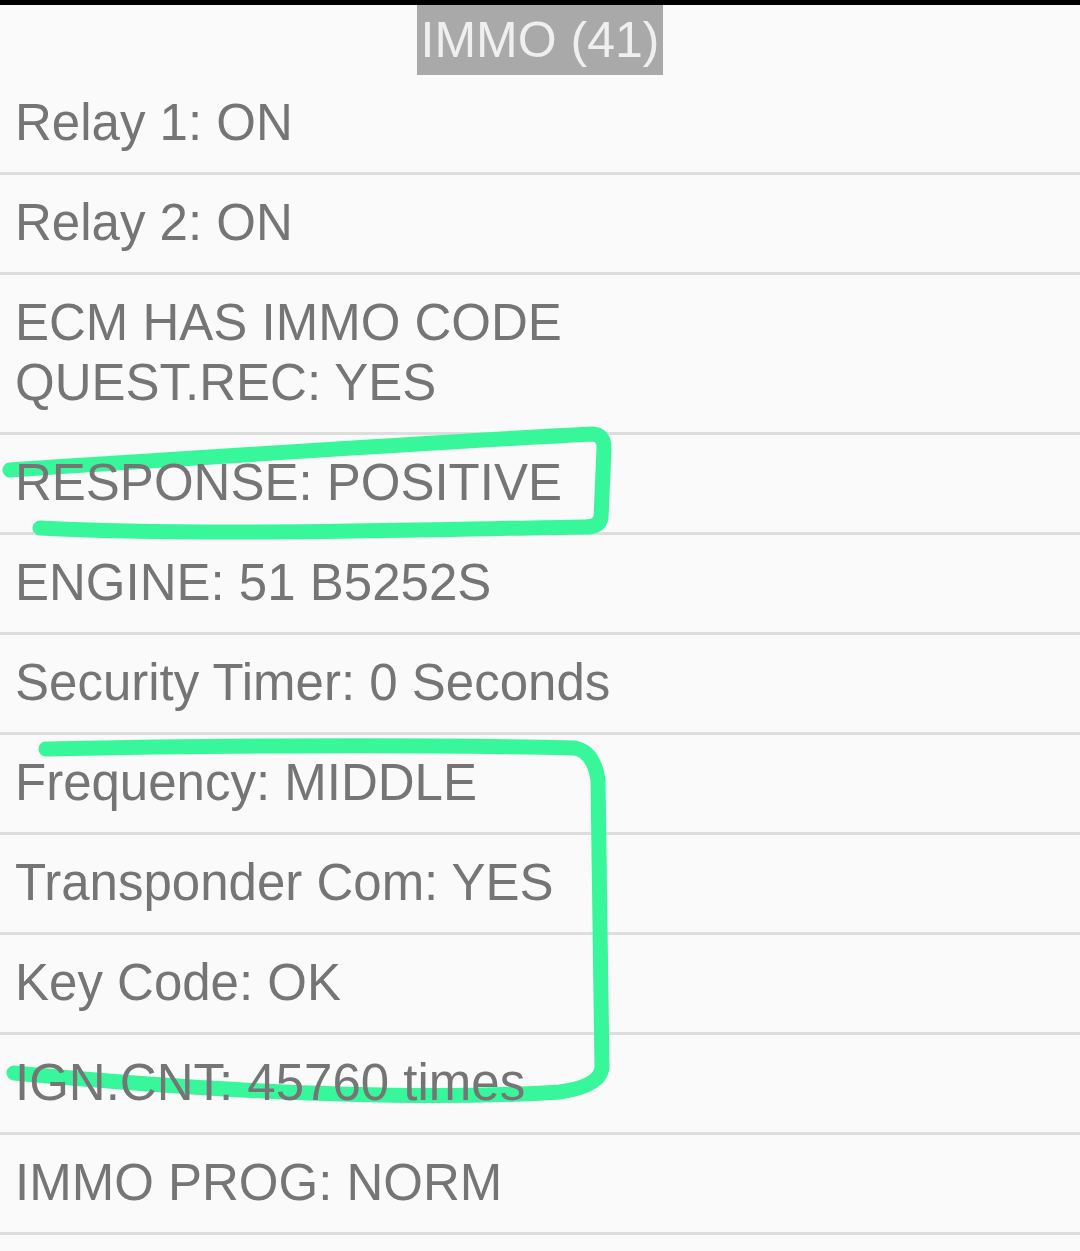 The image size is (1080, 1251). Describe the element at coordinates (246, 783) in the screenshot. I see `info-line: Frequency: MIDDLE` at that location.